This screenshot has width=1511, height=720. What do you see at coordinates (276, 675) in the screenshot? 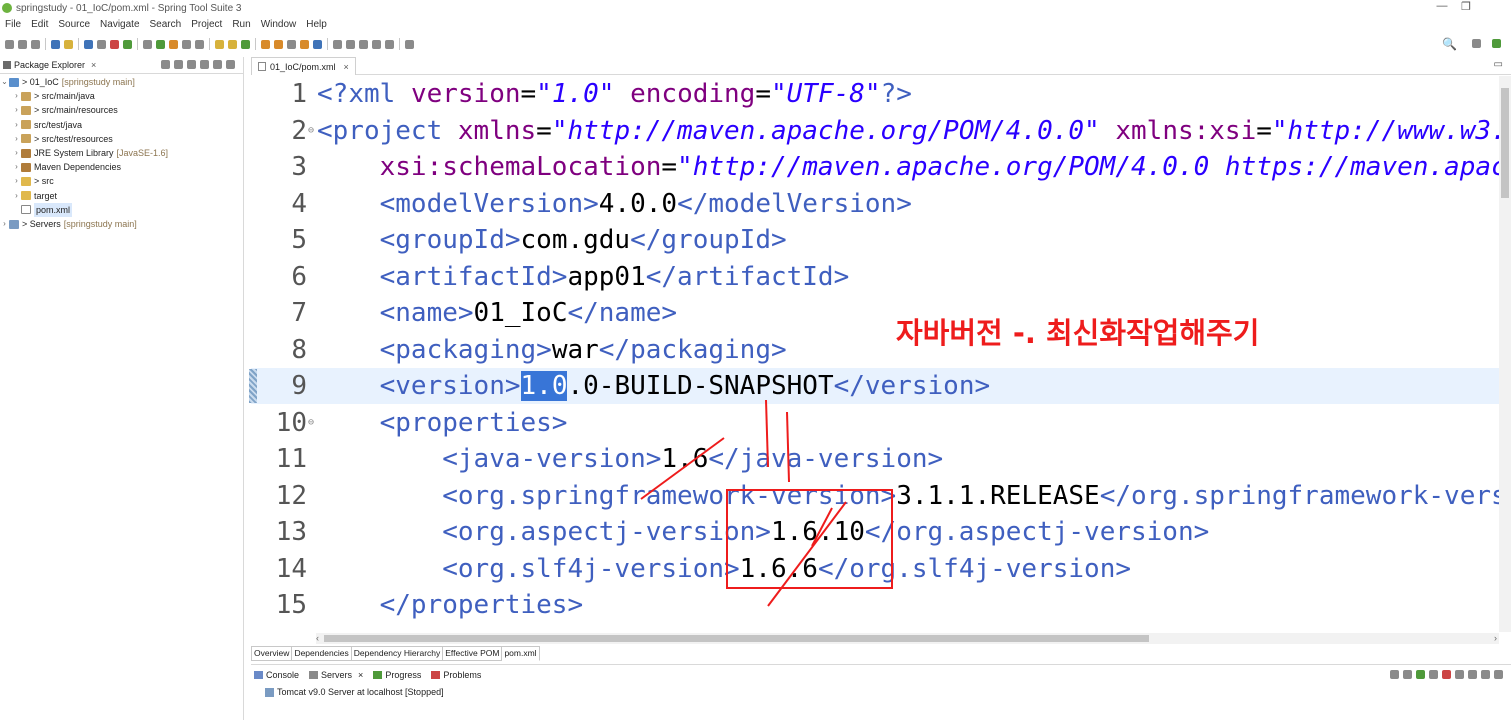
I see `tab-console: Console` at bounding box center [276, 675].